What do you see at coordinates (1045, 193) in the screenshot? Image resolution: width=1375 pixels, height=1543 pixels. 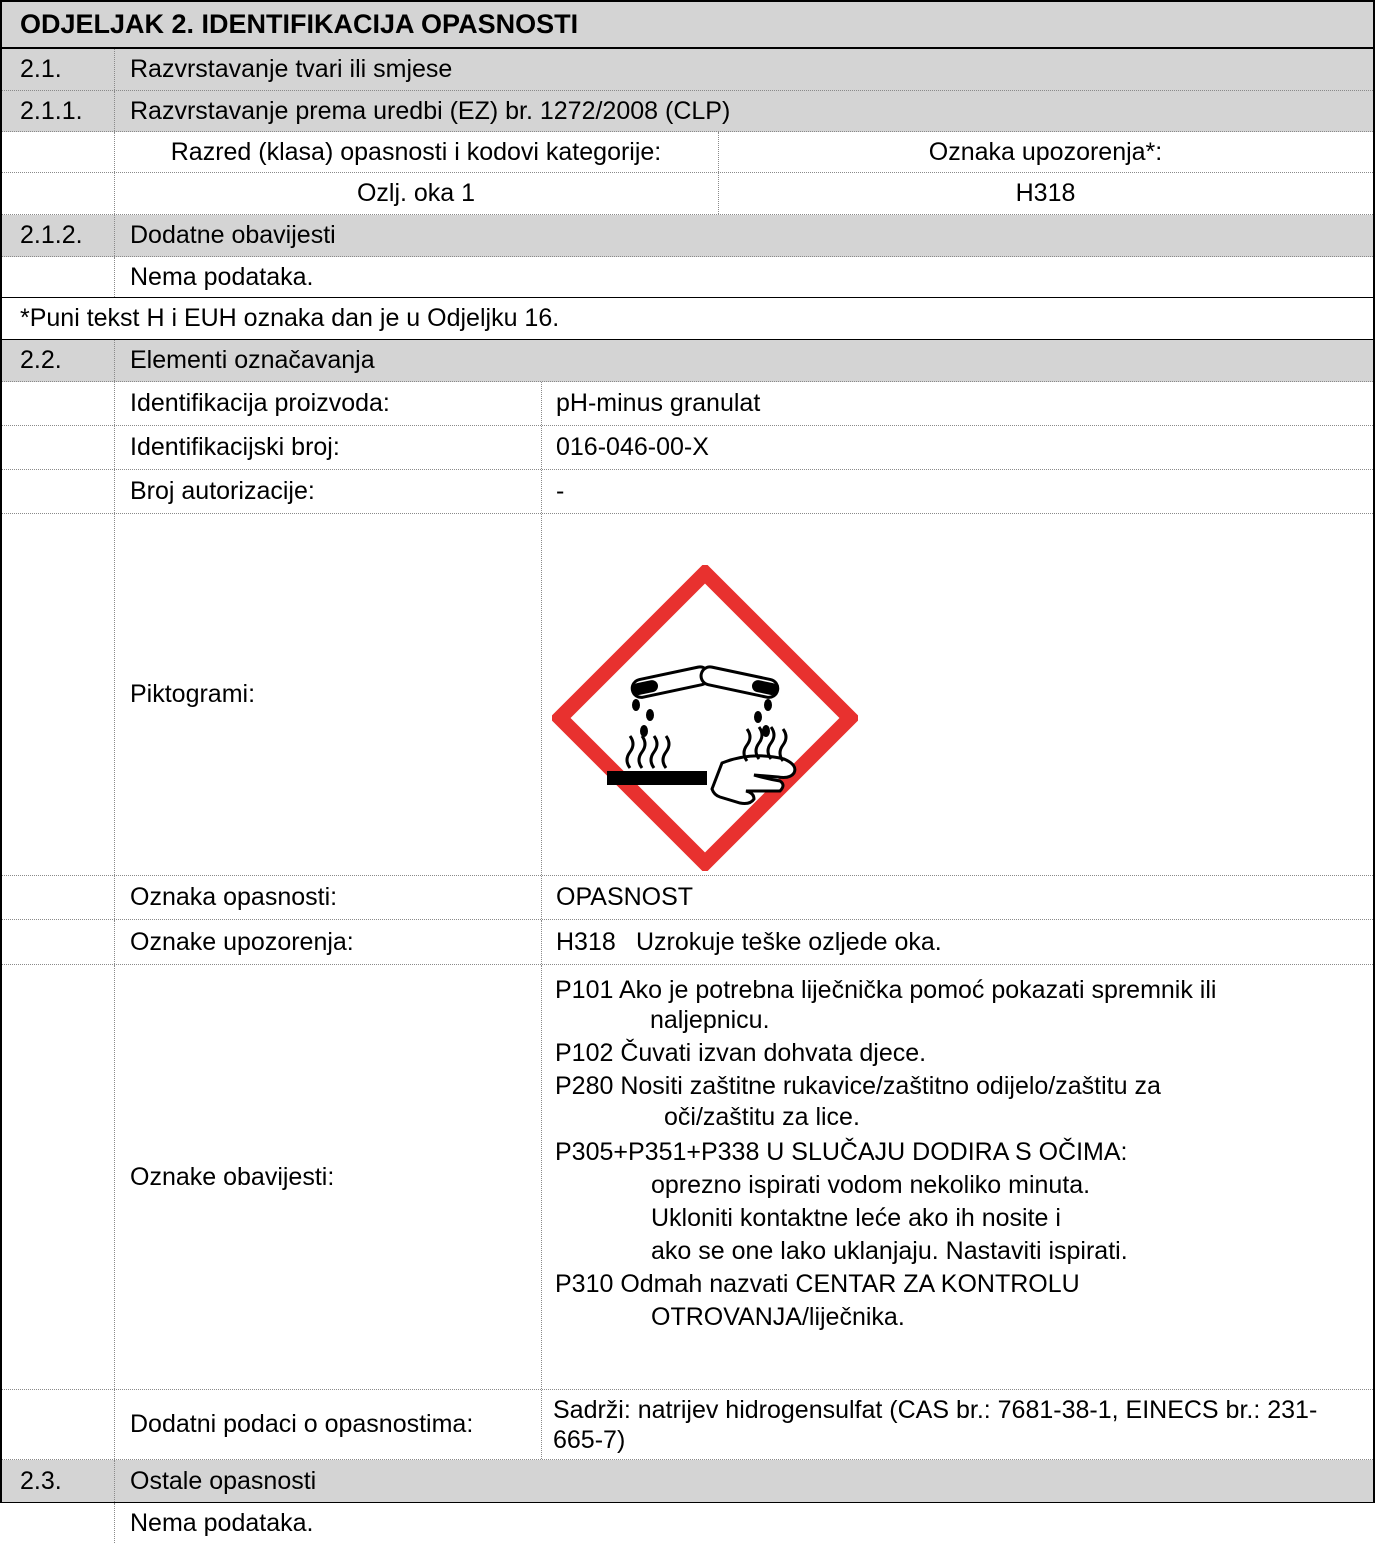 I see `hazard-statement-value: H318` at bounding box center [1045, 193].